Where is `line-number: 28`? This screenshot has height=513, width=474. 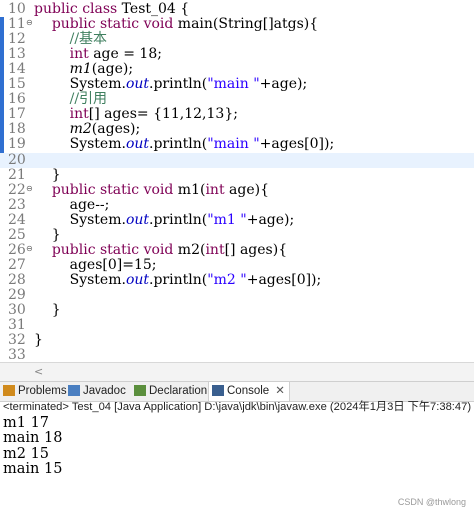
line-number: 28 is located at coordinates (17, 279).